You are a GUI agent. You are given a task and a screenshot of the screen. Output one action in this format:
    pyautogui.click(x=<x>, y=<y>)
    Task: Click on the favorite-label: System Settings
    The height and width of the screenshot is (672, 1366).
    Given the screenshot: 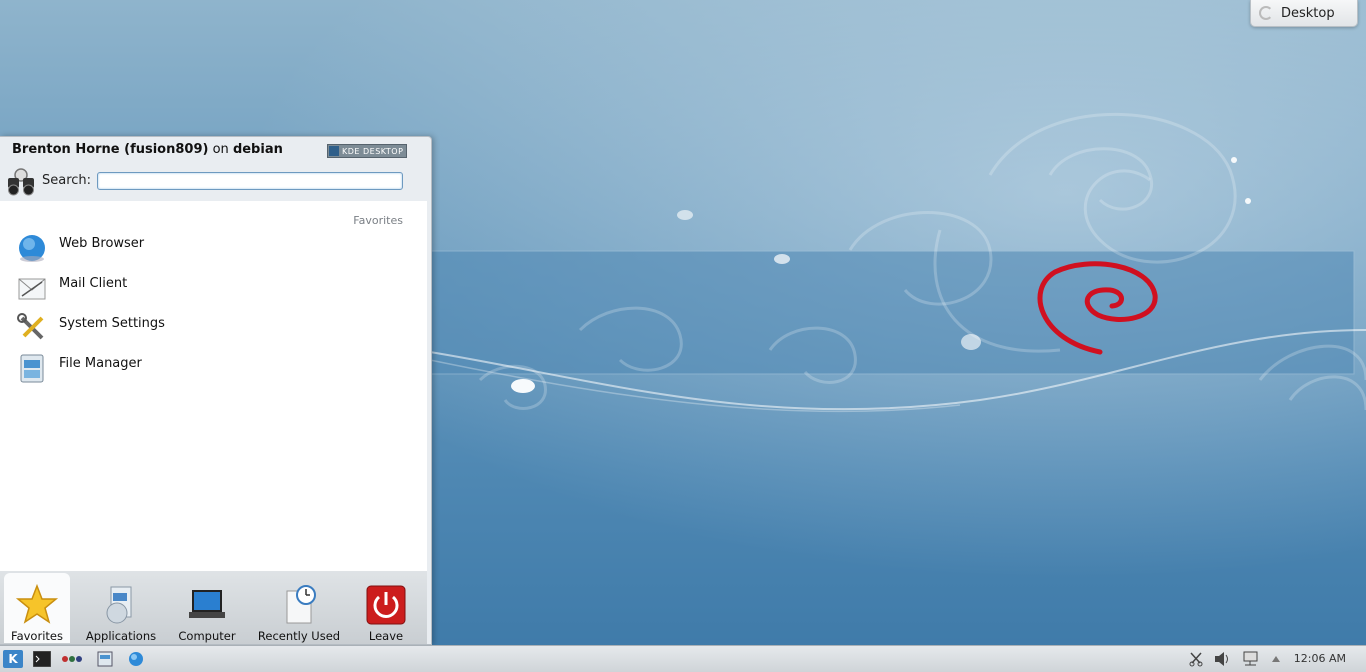 What is the action you would take?
    pyautogui.click(x=112, y=323)
    